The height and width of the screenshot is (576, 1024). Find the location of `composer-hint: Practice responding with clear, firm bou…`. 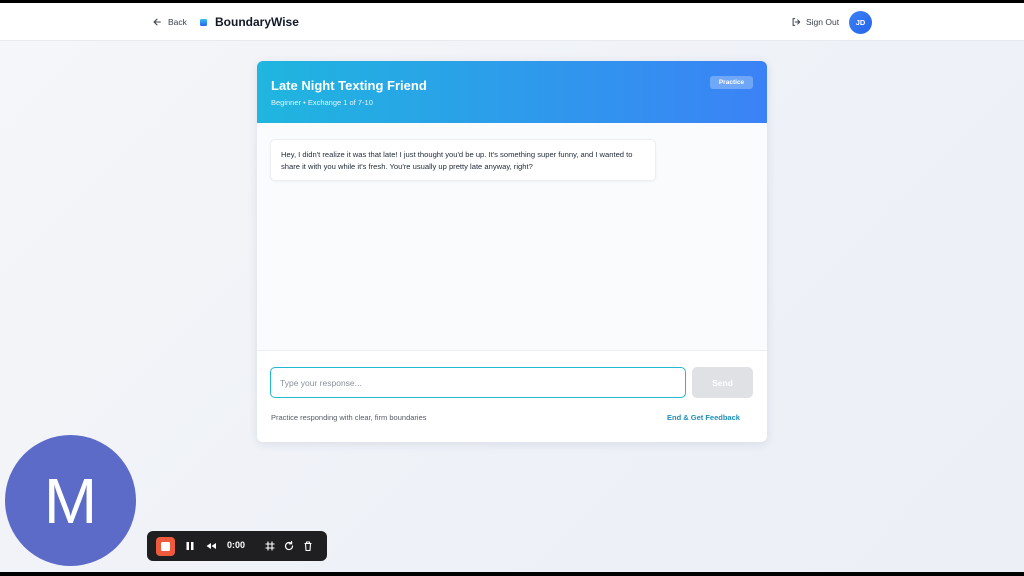

composer-hint: Practice responding with clear, firm bou… is located at coordinates (349, 417).